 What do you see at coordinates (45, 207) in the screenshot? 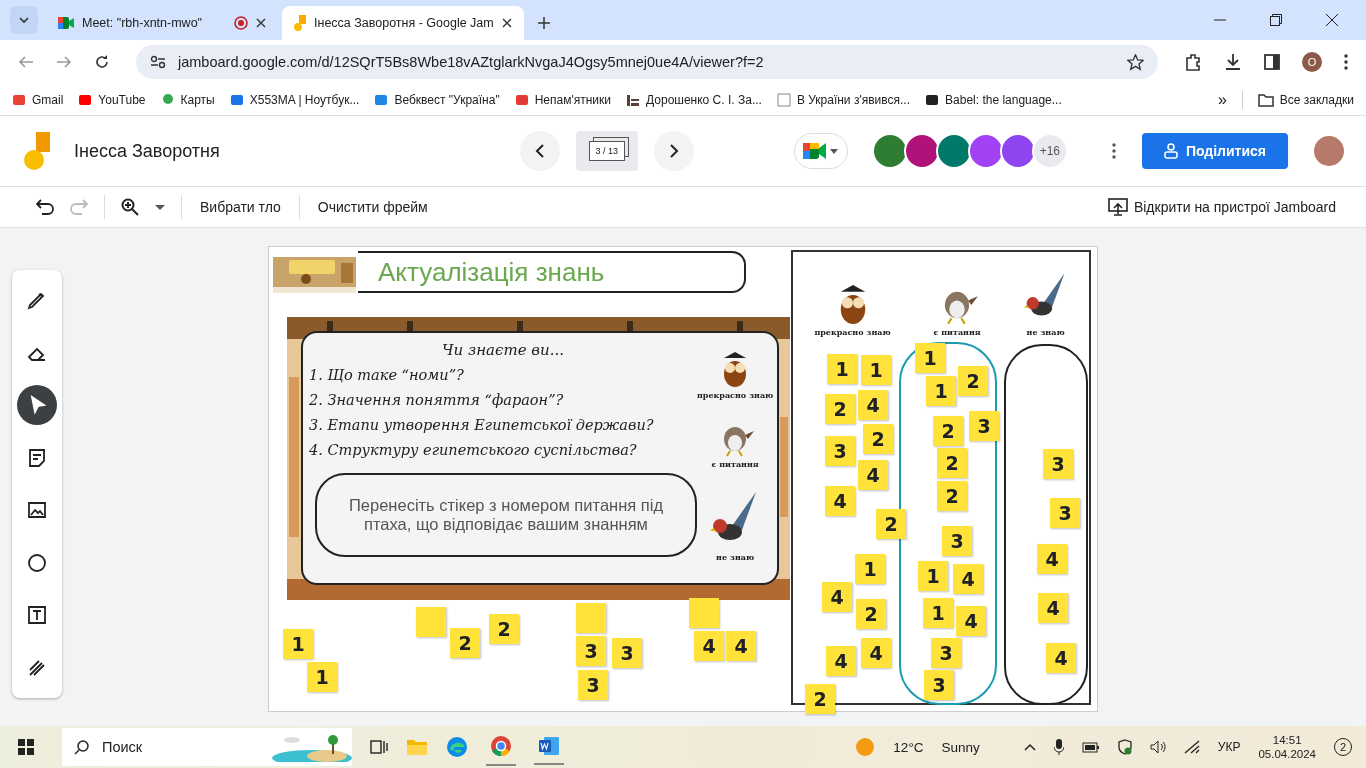
I see `undo-icon` at bounding box center [45, 207].